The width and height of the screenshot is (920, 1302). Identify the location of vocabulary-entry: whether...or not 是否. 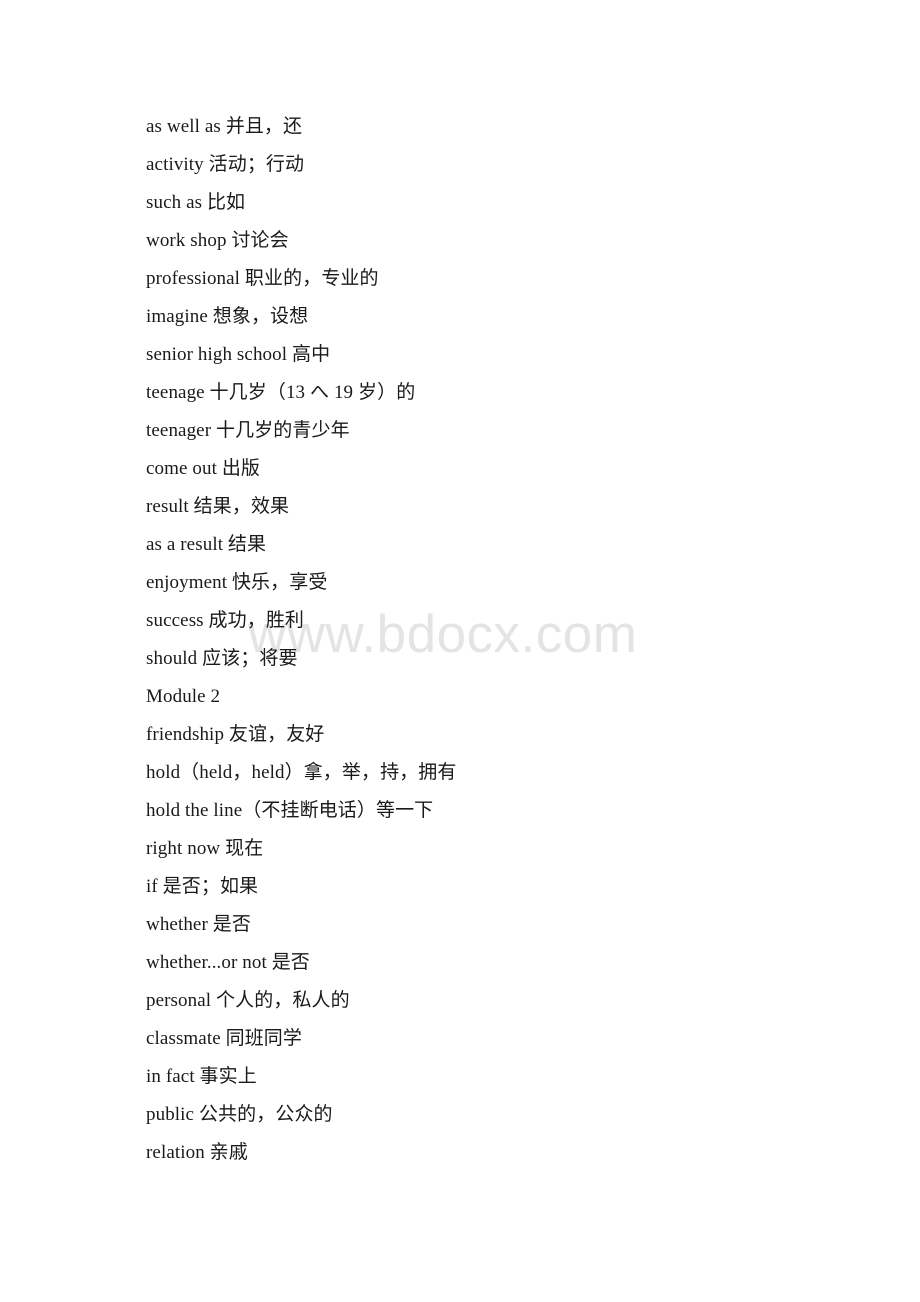
(228, 962).